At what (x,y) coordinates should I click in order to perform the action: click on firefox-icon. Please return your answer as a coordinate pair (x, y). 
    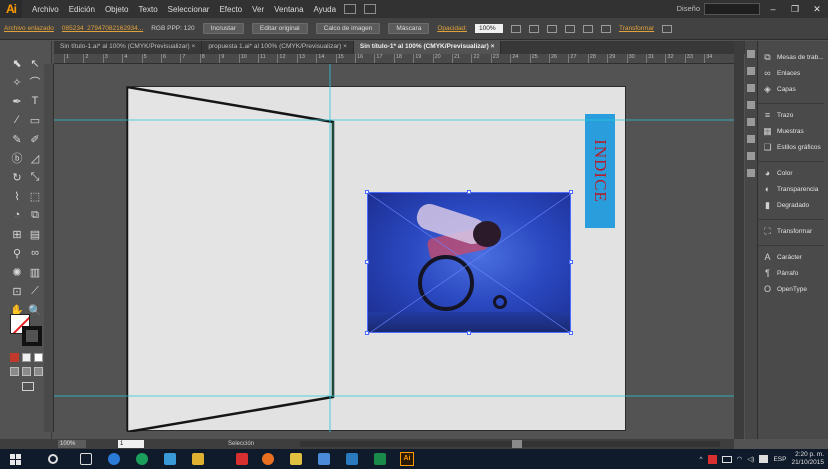
    Looking at the image, I should click on (268, 459).